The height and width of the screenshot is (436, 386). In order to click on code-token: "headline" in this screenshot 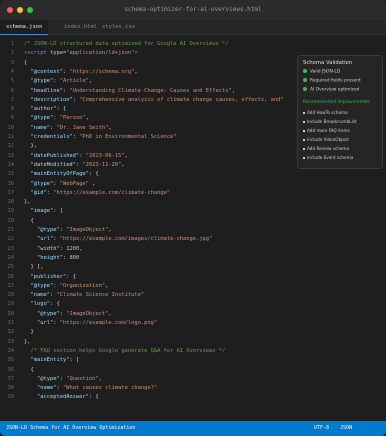, I will do `click(43, 90)`.